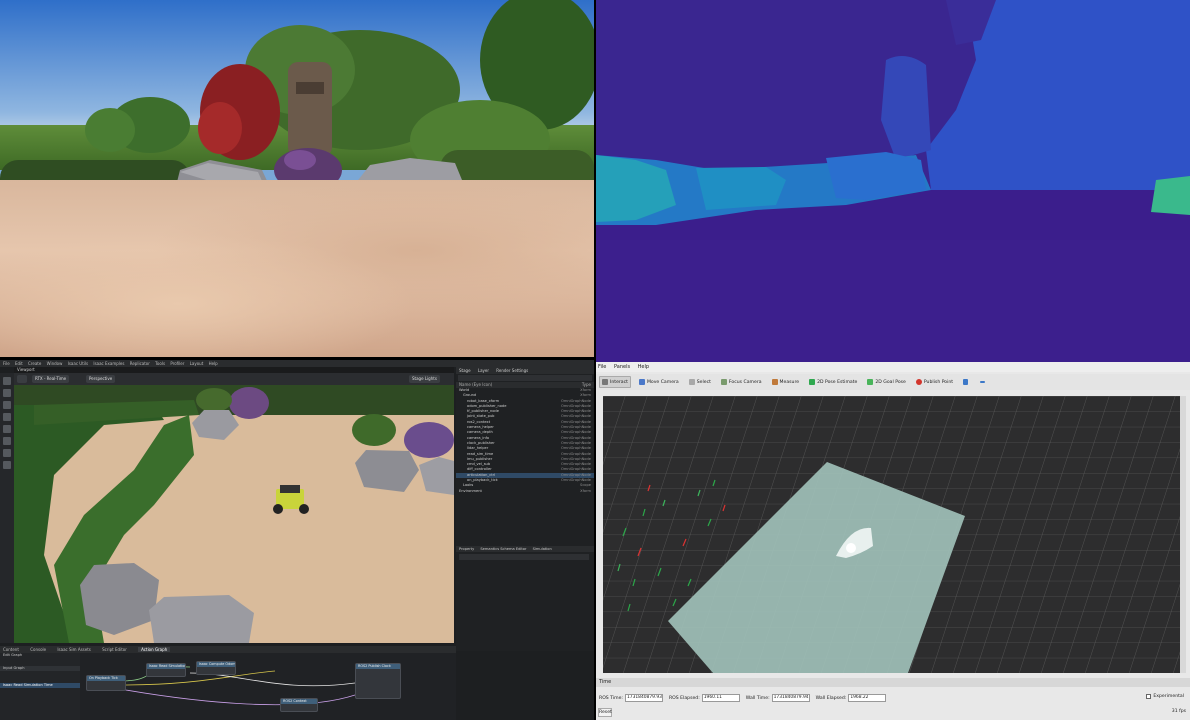  I want to click on wall-elapsed-field: 1968.22, so click(867, 698).